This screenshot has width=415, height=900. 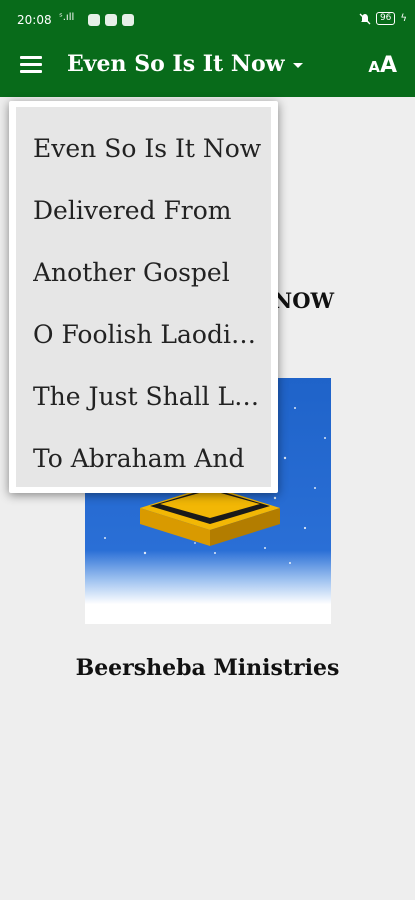 What do you see at coordinates (207, 668) in the screenshot?
I see `ministry-name: Beersheba Ministries` at bounding box center [207, 668].